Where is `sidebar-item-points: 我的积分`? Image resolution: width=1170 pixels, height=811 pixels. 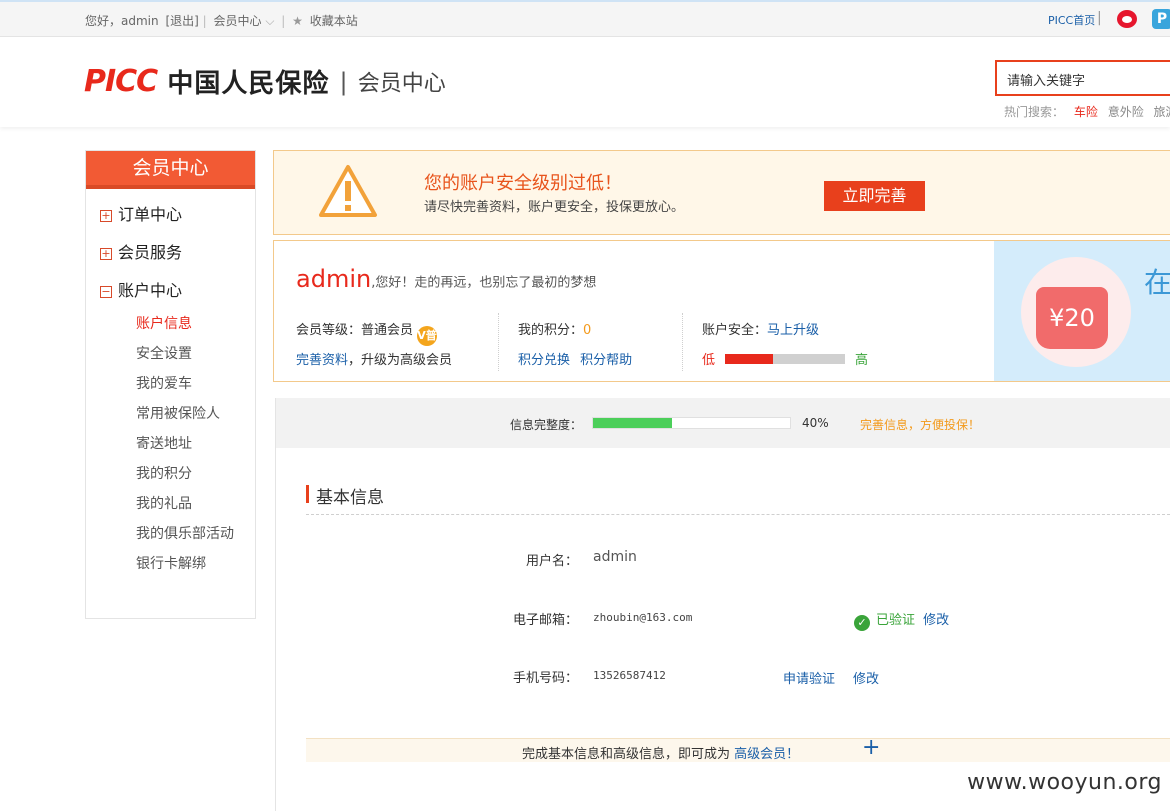 sidebar-item-points: 我的积分 is located at coordinates (164, 473).